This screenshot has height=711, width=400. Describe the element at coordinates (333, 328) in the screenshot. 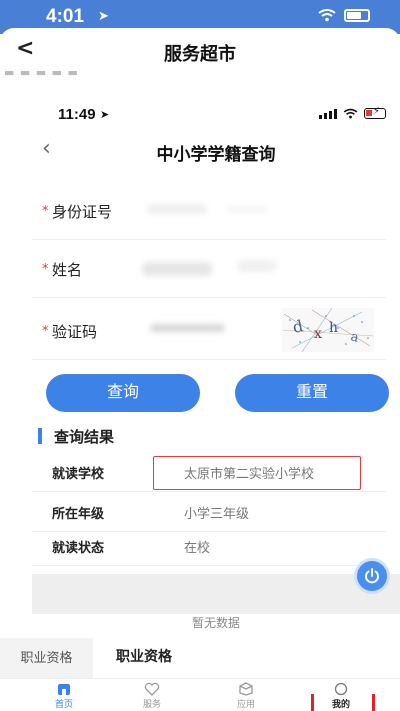

I see `svg-text: h` at that location.